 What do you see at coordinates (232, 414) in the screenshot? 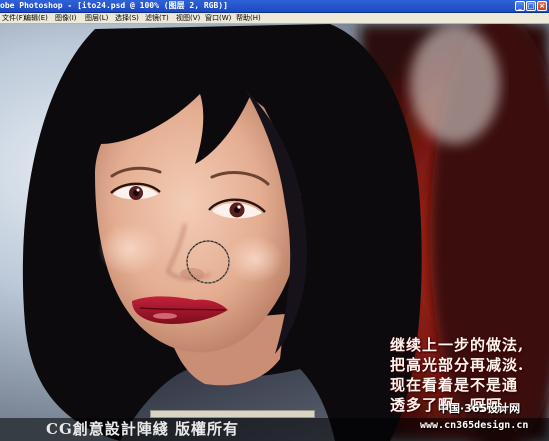
I see `horizontal-scrollbar` at bounding box center [232, 414].